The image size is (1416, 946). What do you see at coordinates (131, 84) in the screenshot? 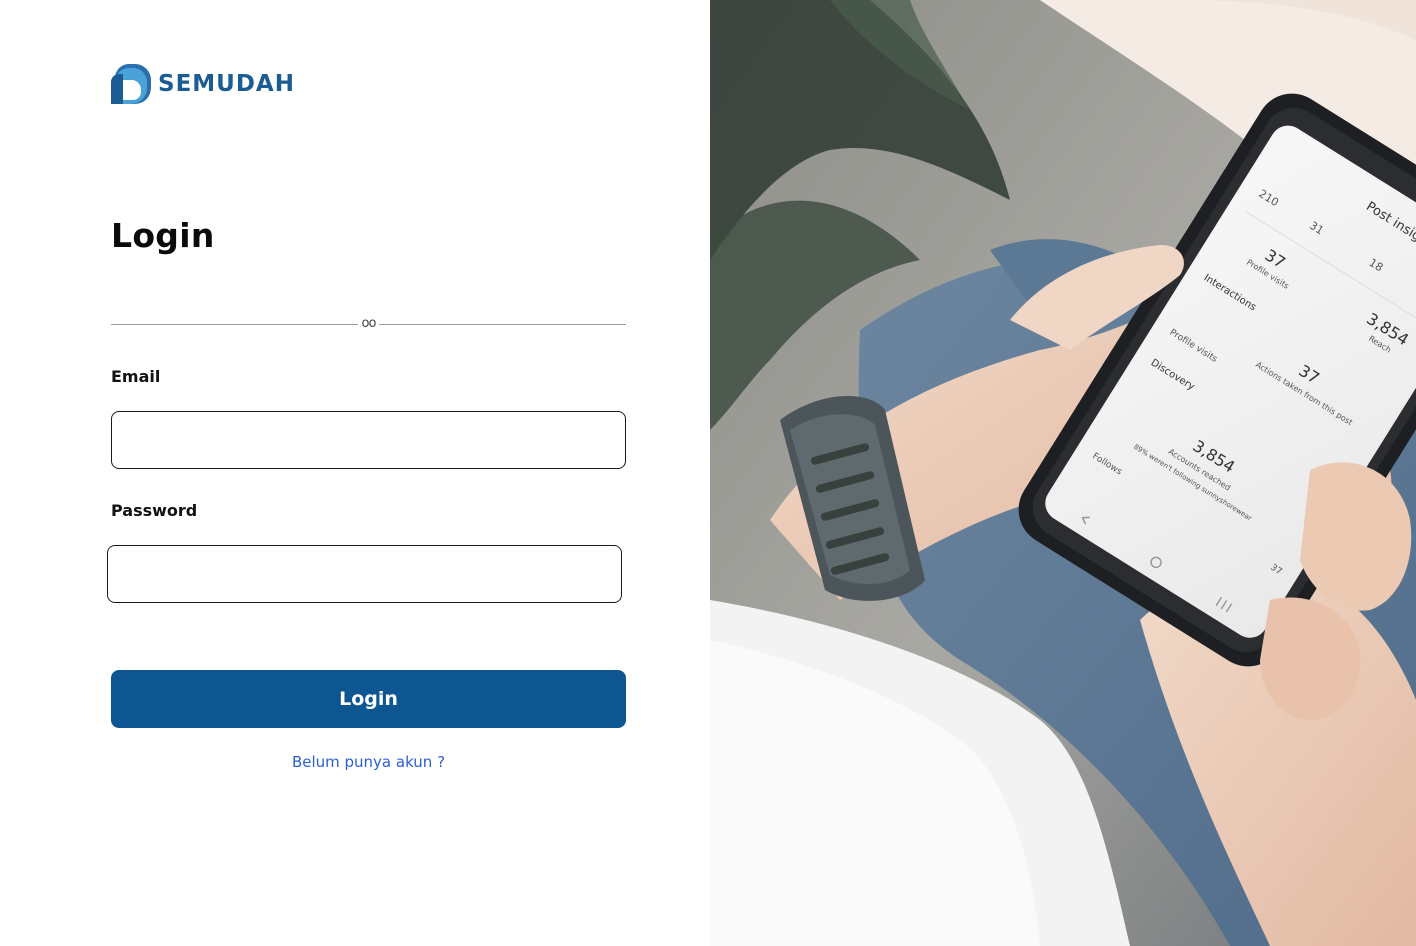
I see `semudah-logo-icon` at bounding box center [131, 84].